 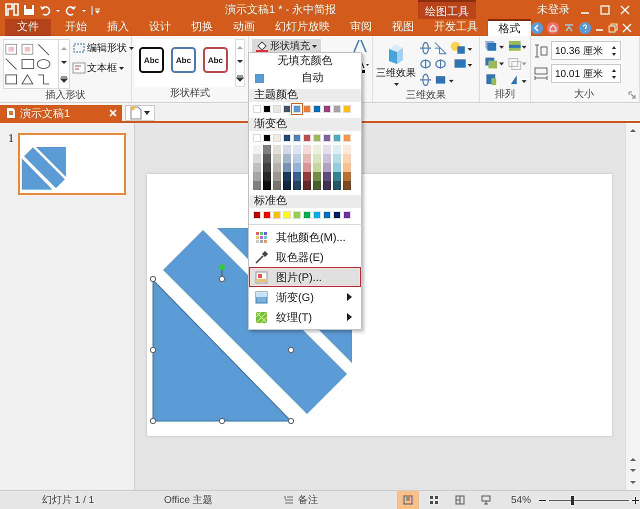 I want to click on width-field: 10.01 厘米, so click(x=586, y=73).